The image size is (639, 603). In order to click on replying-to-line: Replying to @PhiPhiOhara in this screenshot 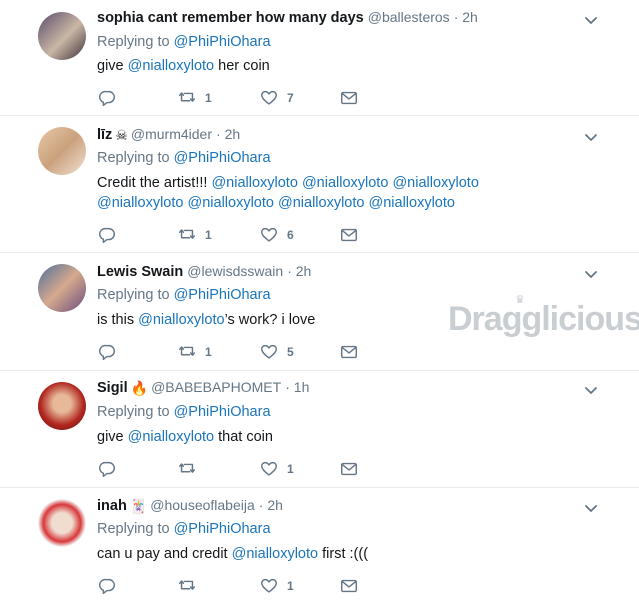, I will do `click(184, 295)`.